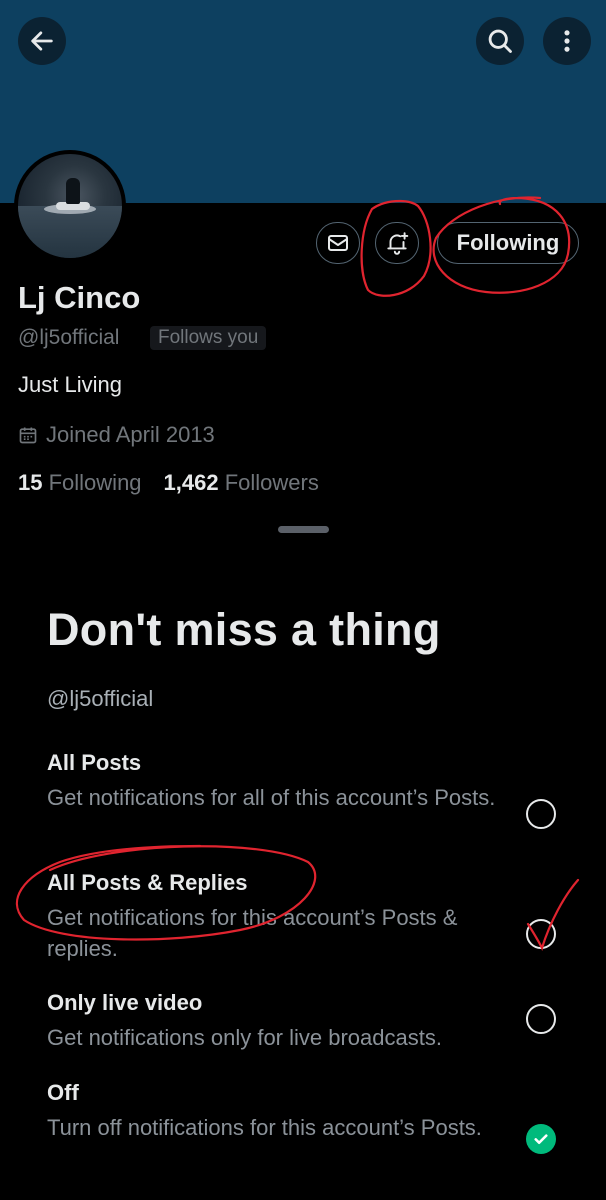 The image size is (606, 1200). I want to click on avatar, so click(70, 206).